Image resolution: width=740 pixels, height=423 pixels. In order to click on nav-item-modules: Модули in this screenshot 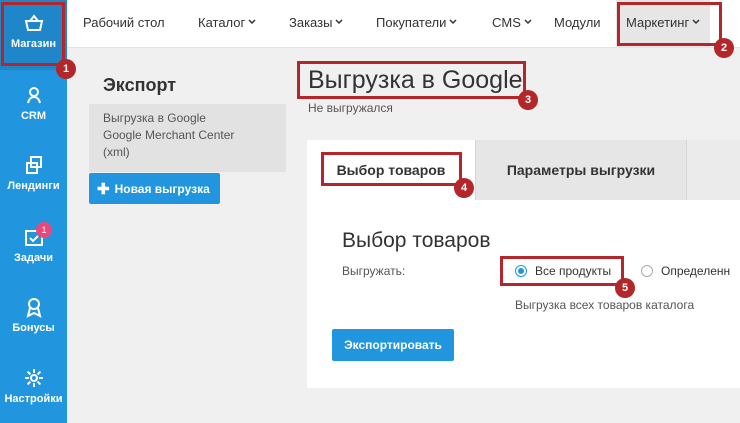, I will do `click(577, 24)`.